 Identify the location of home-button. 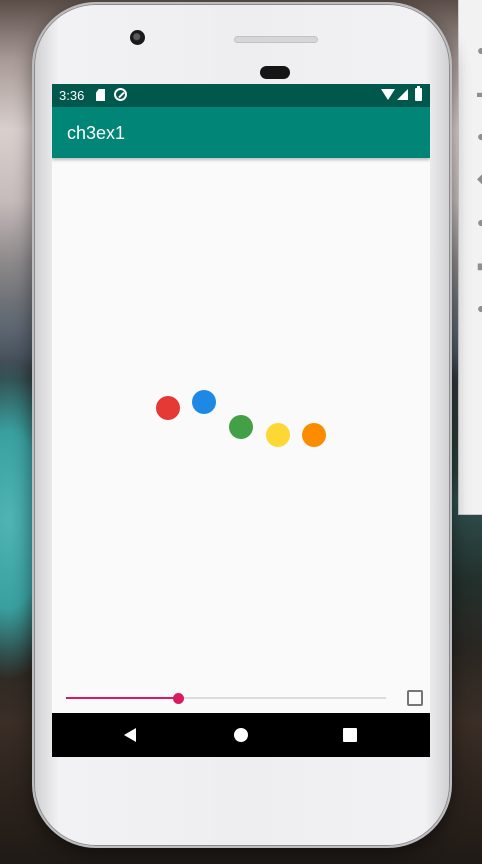
(241, 735).